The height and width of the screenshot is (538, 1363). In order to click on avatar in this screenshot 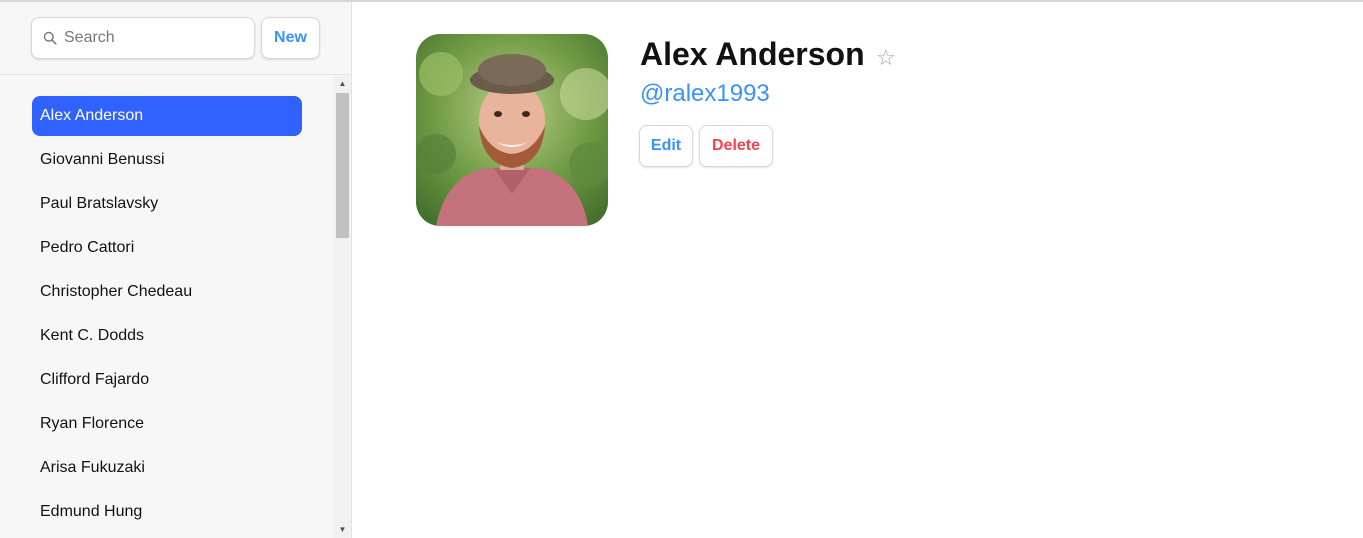, I will do `click(512, 130)`.